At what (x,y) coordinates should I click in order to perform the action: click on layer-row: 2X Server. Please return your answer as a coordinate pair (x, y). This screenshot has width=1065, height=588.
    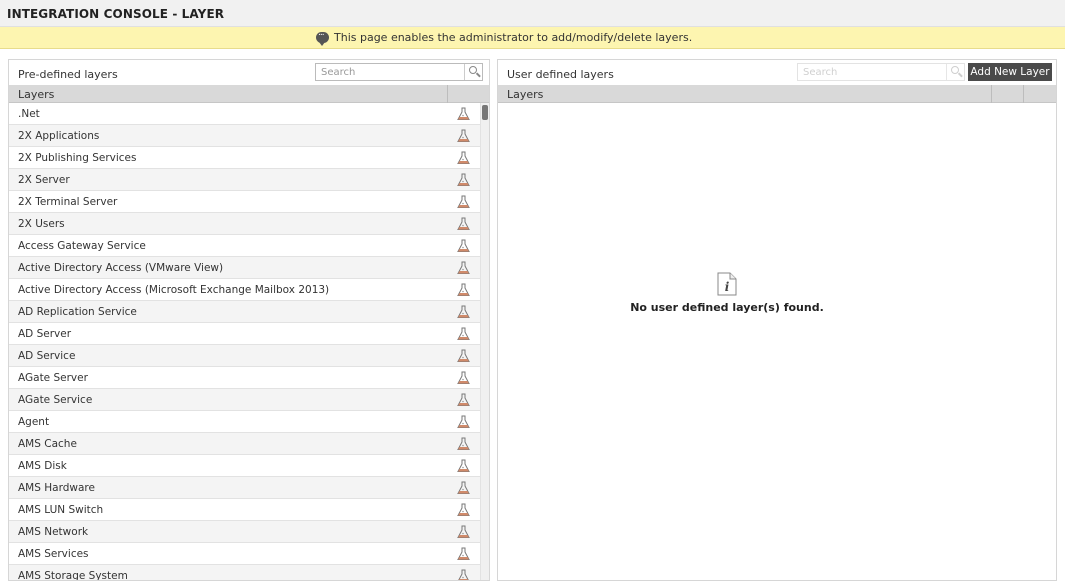
    Looking at the image, I should click on (244, 180).